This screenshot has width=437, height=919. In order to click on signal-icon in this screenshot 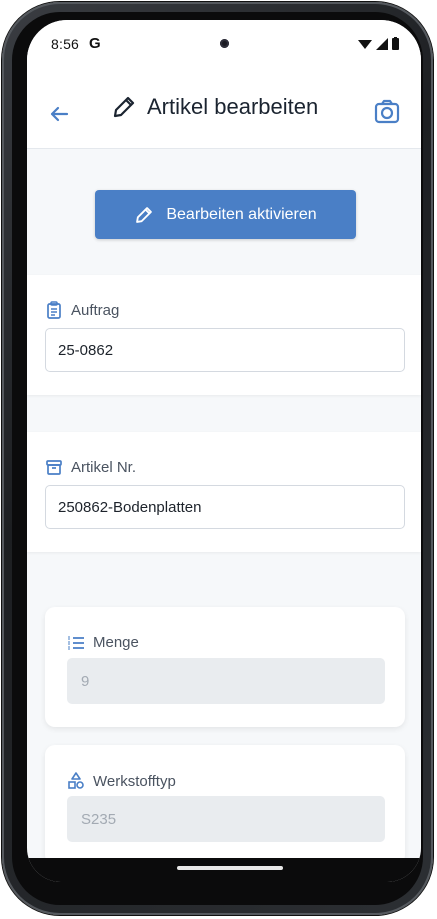, I will do `click(382, 43)`.